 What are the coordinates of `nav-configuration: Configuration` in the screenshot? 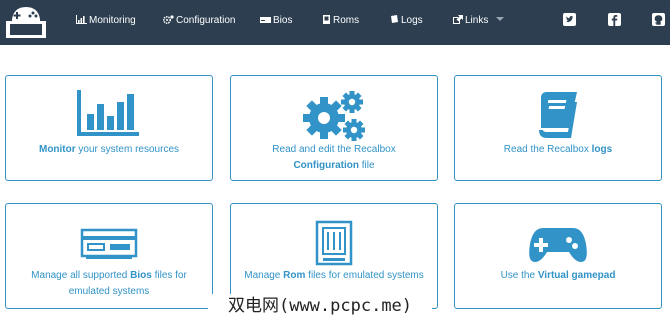 It's located at (199, 20).